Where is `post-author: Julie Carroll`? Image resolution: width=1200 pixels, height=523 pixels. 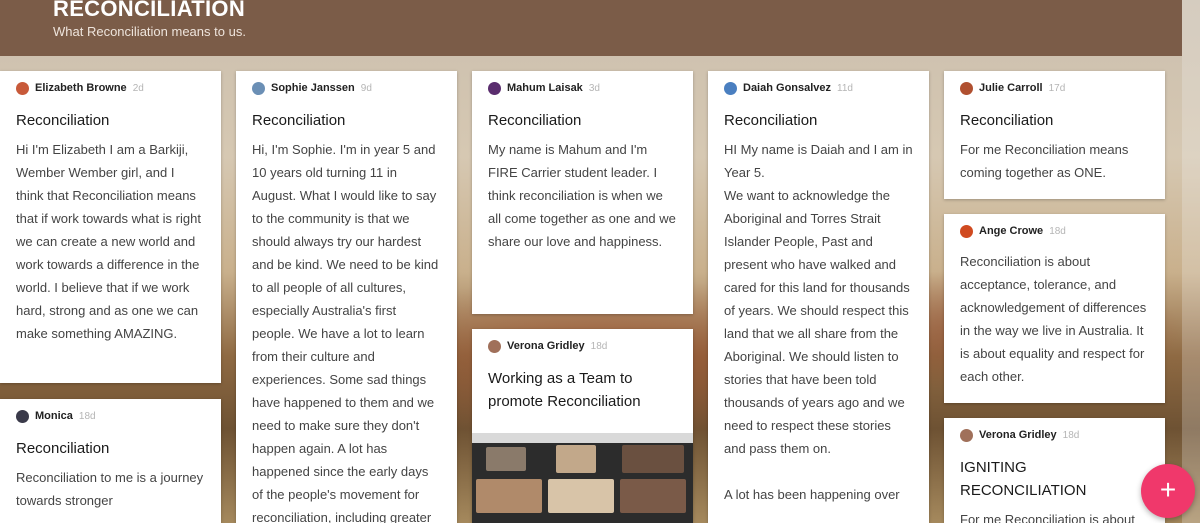
post-author: Julie Carroll is located at coordinates (1011, 88).